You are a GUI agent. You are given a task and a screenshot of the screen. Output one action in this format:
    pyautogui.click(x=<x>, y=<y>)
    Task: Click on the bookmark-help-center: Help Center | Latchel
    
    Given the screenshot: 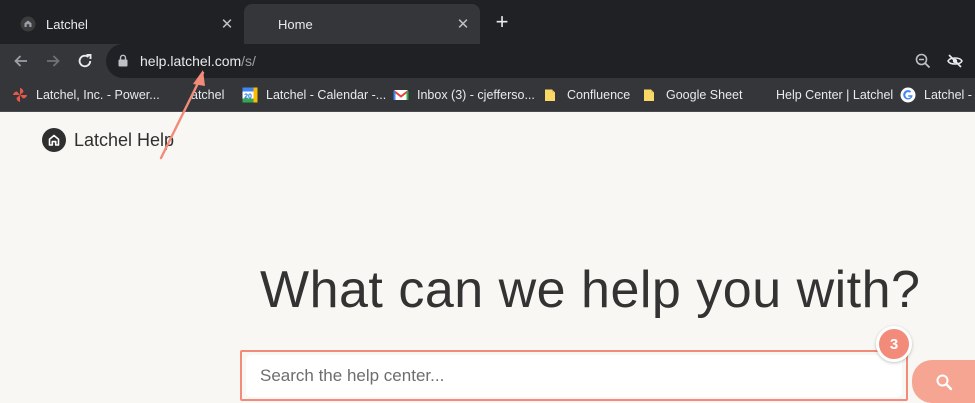 What is the action you would take?
    pyautogui.click(x=834, y=95)
    